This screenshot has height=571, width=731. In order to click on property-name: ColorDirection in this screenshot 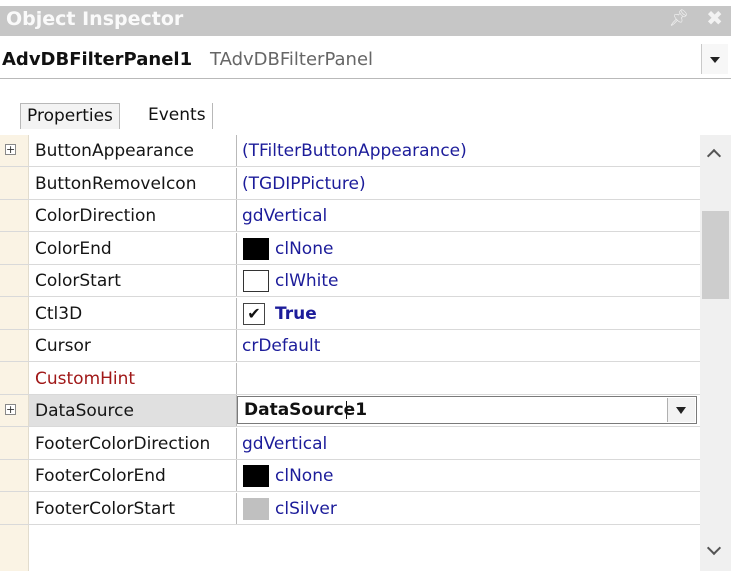, I will do `click(96, 216)`.